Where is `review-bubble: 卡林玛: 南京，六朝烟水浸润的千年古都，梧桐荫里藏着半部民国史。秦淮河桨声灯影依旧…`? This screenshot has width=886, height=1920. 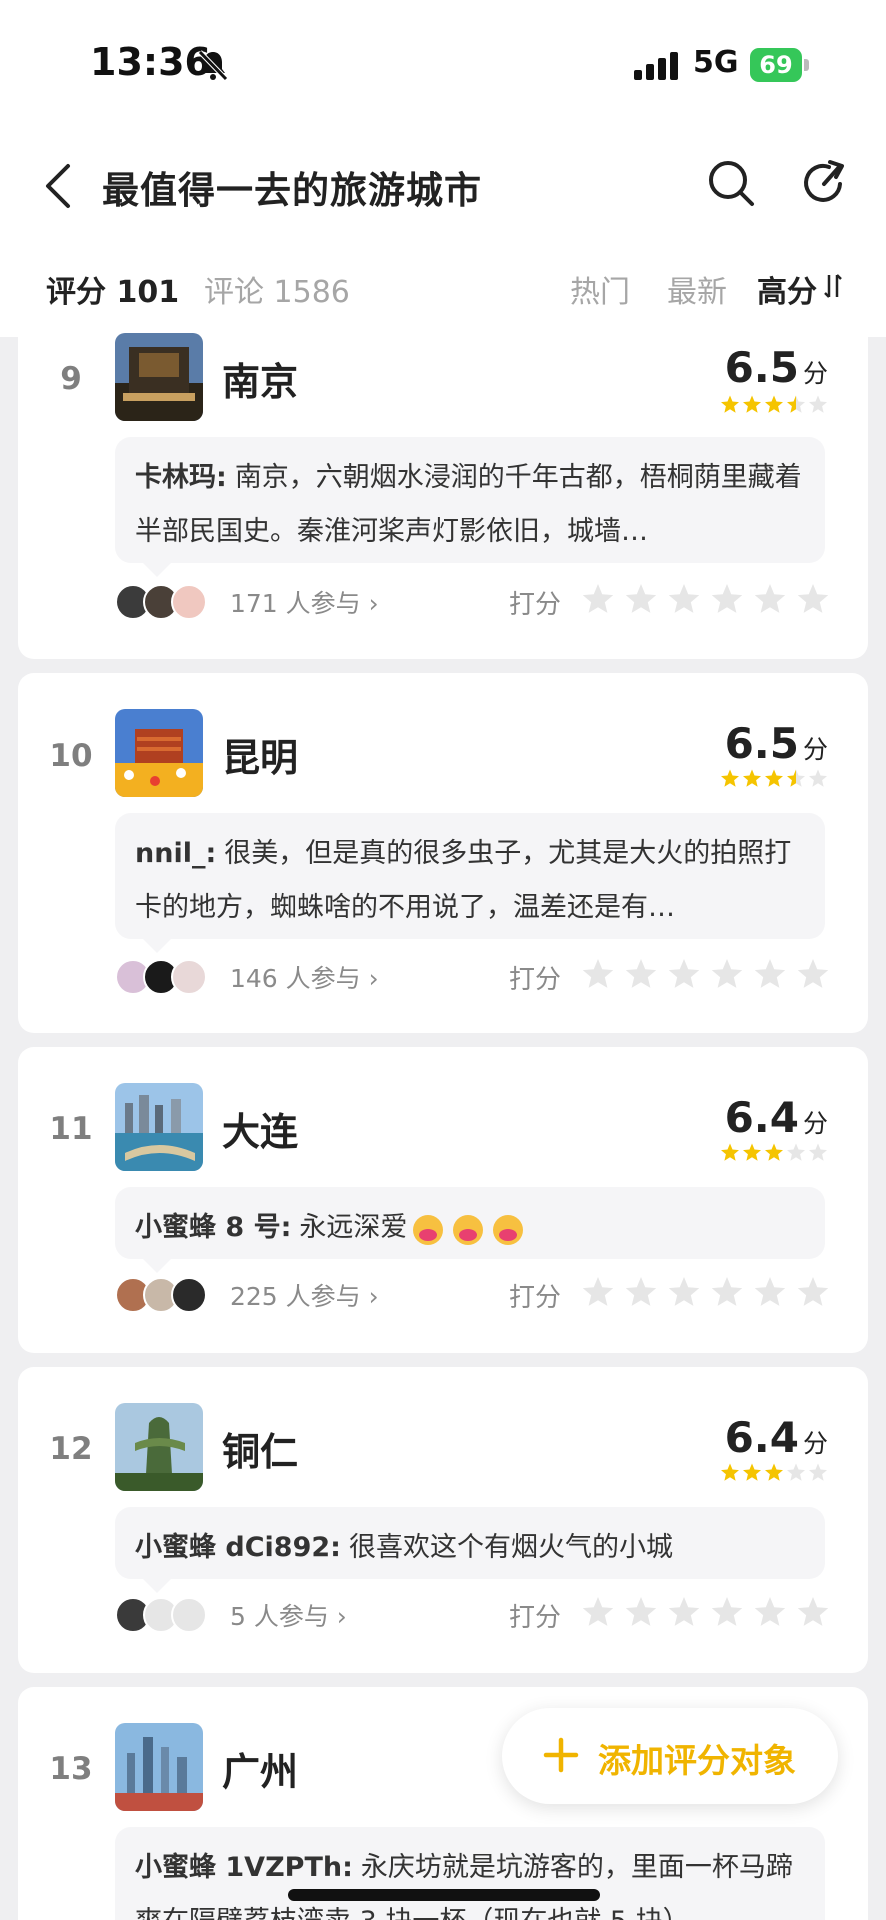
review-bubble: 卡林玛: 南京，六朝烟水浸润的千年古都，梧桐荫里藏着半部民国史。秦淮河桨声灯影依旧… is located at coordinates (470, 507).